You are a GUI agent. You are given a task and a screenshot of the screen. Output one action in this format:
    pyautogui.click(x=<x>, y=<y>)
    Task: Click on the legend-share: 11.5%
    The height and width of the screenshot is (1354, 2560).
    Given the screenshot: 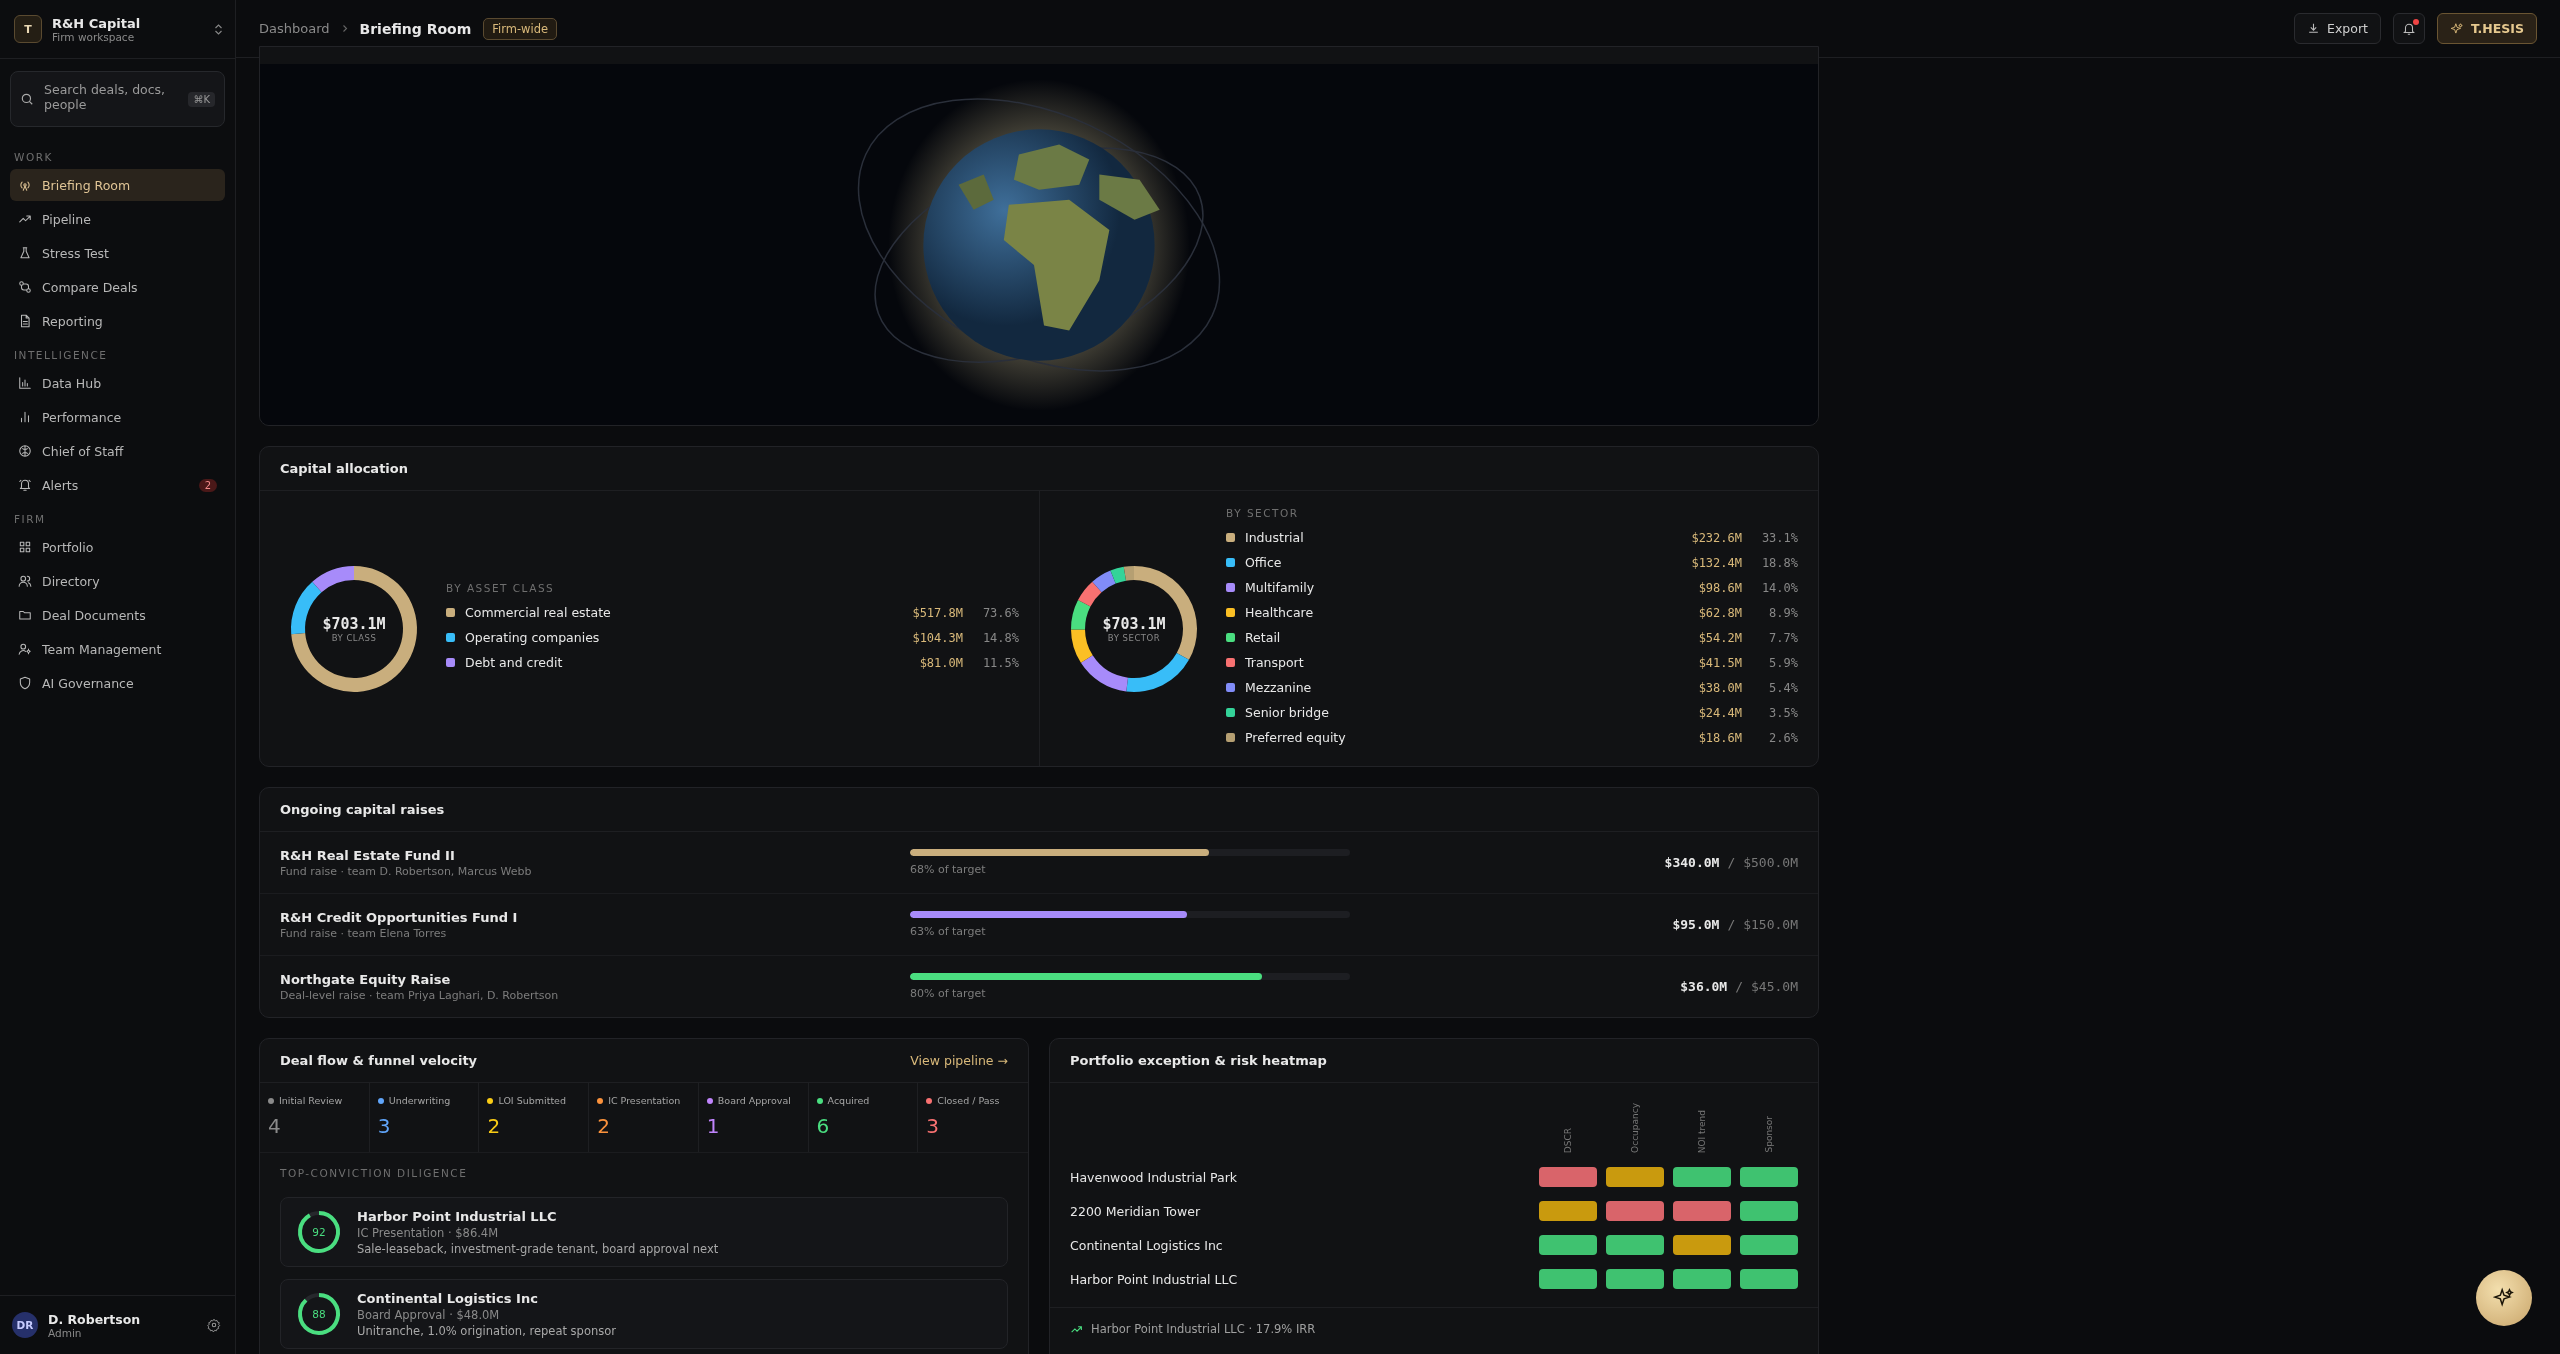 What is the action you would take?
    pyautogui.click(x=1000, y=662)
    